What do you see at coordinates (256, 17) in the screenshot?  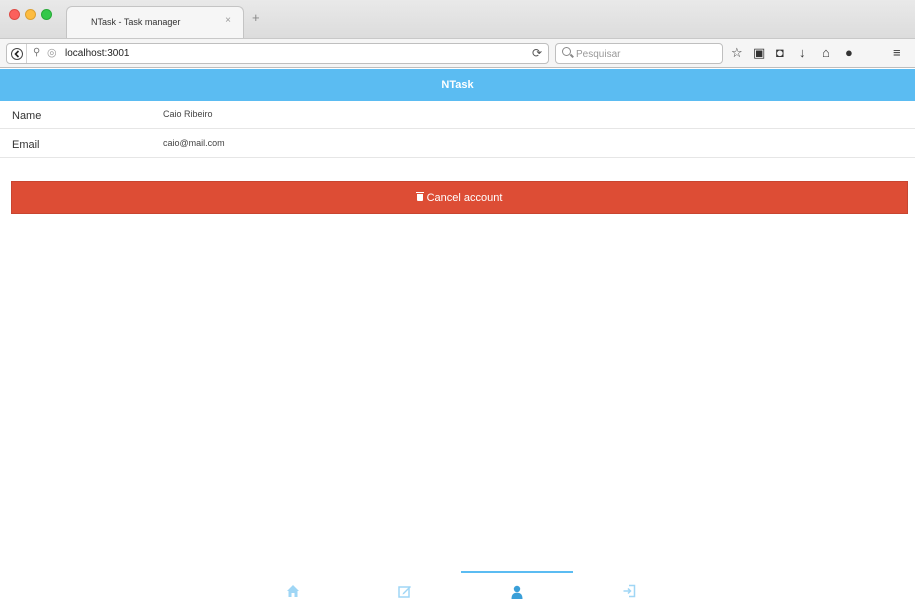 I see `new-tab-button: +` at bounding box center [256, 17].